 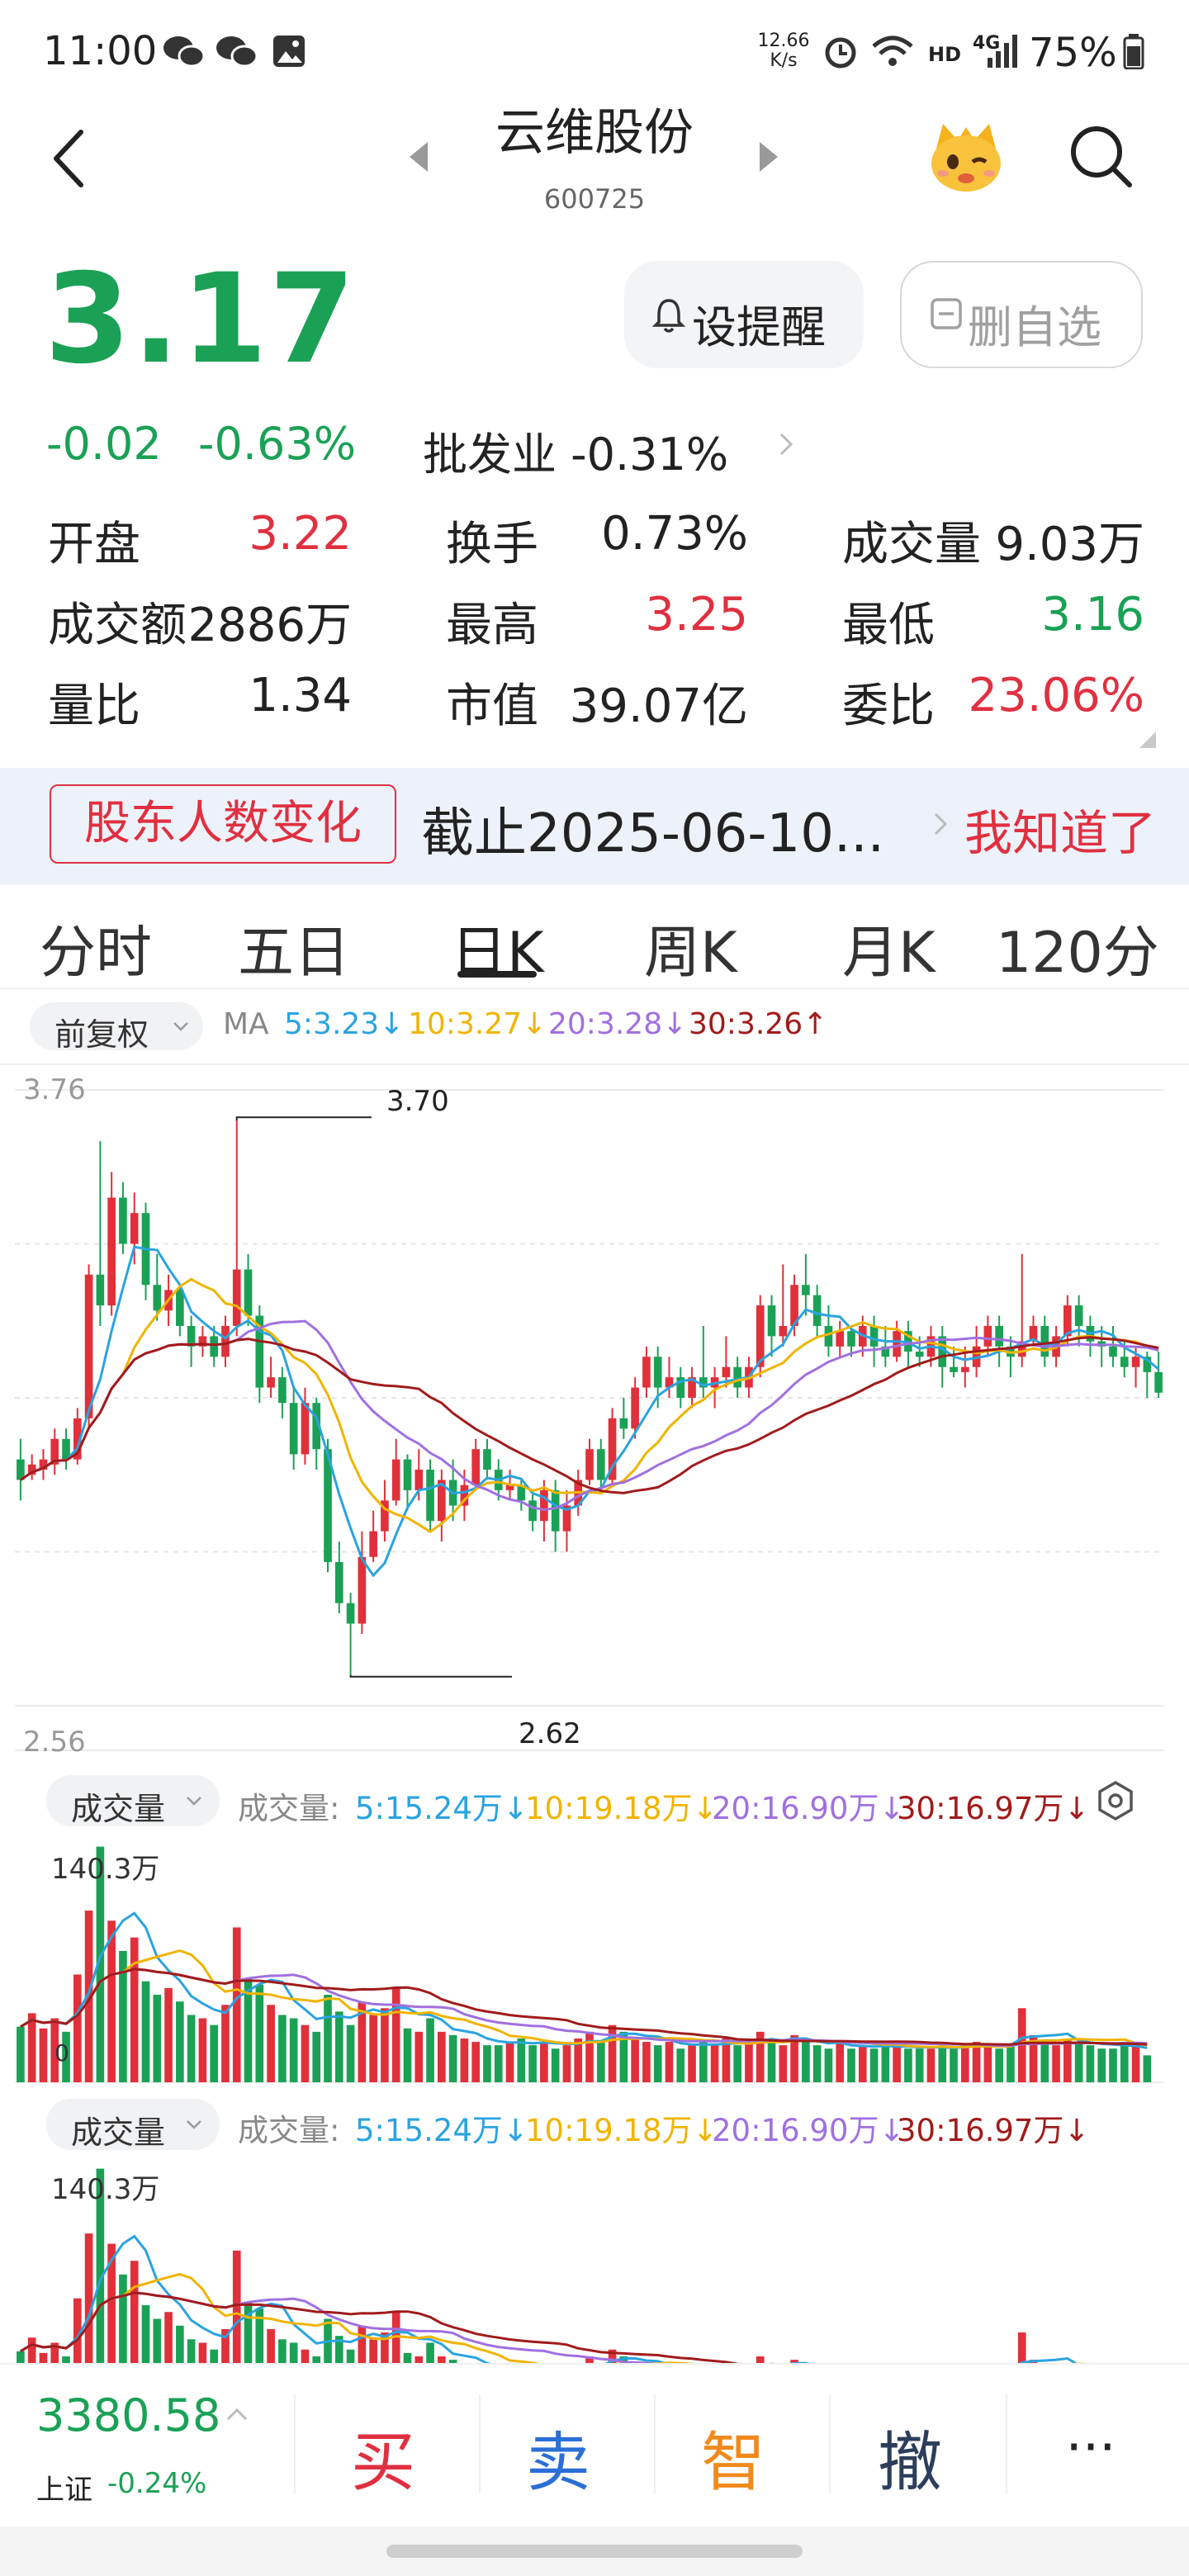 I want to click on action-button-3: 撤, so click(x=910, y=2457).